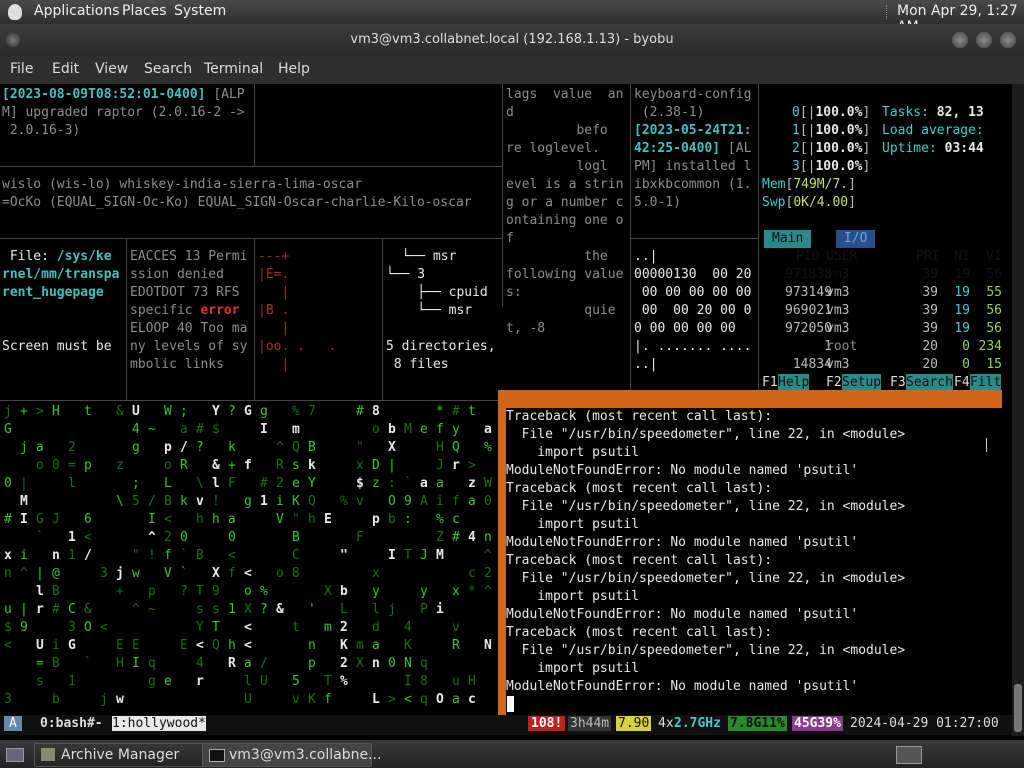  Describe the element at coordinates (21, 69) in the screenshot. I see `menu-file: File` at that location.